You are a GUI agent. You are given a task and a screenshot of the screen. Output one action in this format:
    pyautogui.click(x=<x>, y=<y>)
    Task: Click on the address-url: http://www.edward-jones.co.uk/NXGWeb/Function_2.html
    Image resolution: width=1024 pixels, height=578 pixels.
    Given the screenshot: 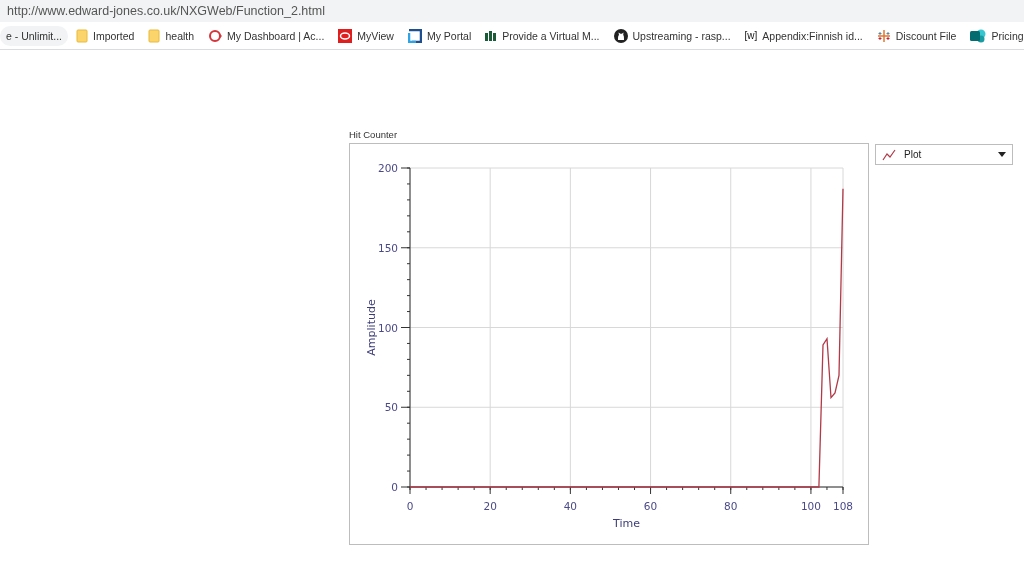 What is the action you would take?
    pyautogui.click(x=166, y=11)
    